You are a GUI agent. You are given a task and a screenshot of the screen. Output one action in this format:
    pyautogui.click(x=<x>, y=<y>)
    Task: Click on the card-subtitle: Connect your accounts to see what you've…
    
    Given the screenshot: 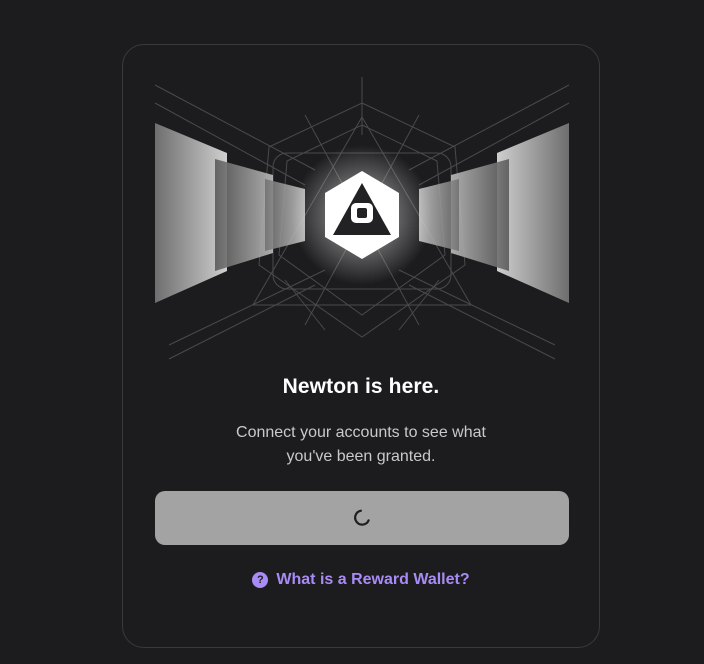 What is the action you would take?
    pyautogui.click(x=361, y=444)
    